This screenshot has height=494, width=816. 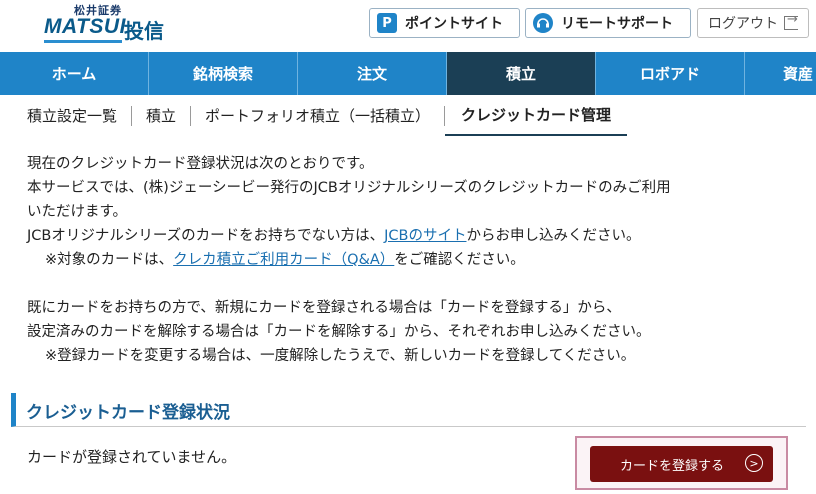 What do you see at coordinates (109, 260) in the screenshot?
I see `description-text: ※対象のカードは、` at bounding box center [109, 260].